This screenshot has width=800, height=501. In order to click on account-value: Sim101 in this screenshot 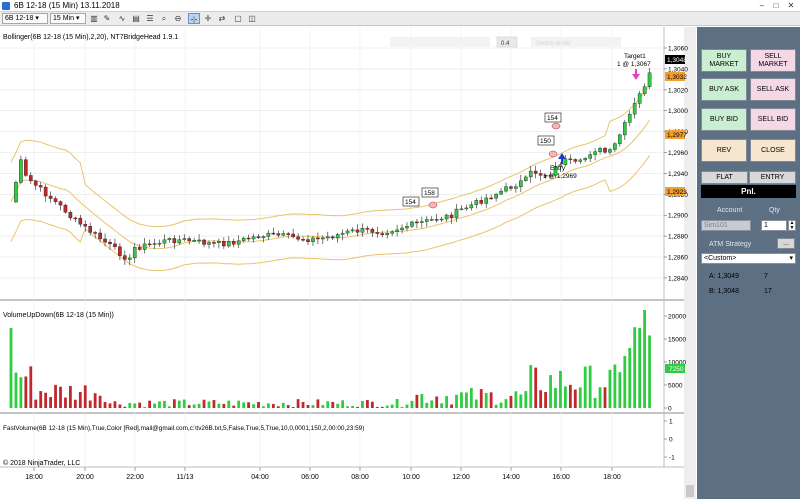, I will do `click(716, 225)`.